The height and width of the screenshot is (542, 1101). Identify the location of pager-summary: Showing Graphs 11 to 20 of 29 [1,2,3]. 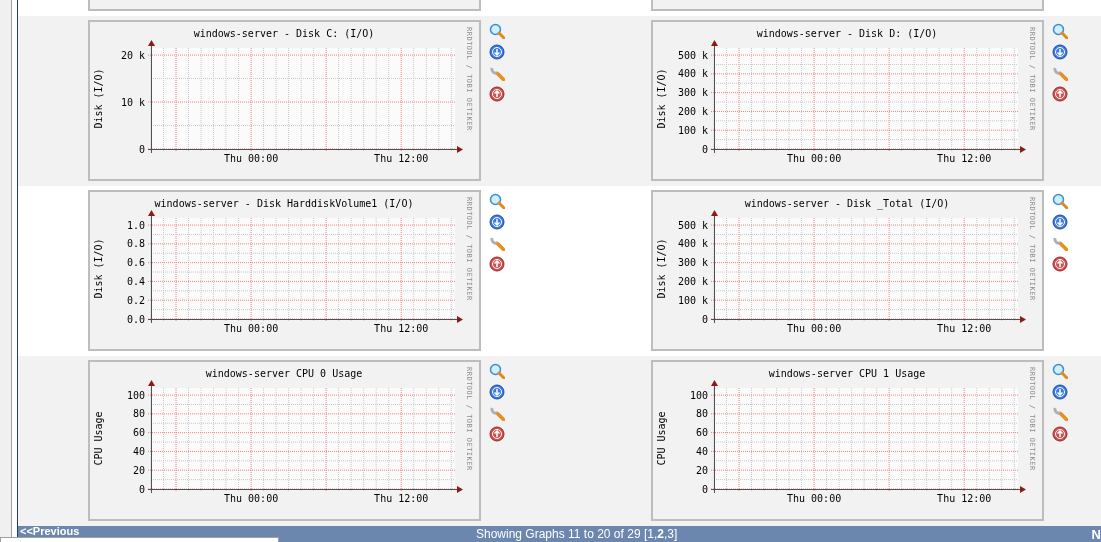
(577, 534).